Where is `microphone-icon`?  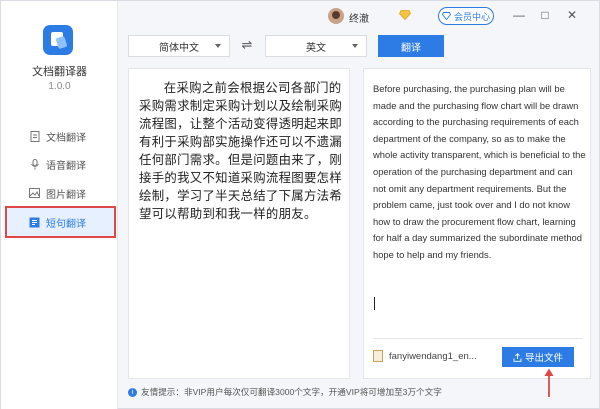 microphone-icon is located at coordinates (34, 164).